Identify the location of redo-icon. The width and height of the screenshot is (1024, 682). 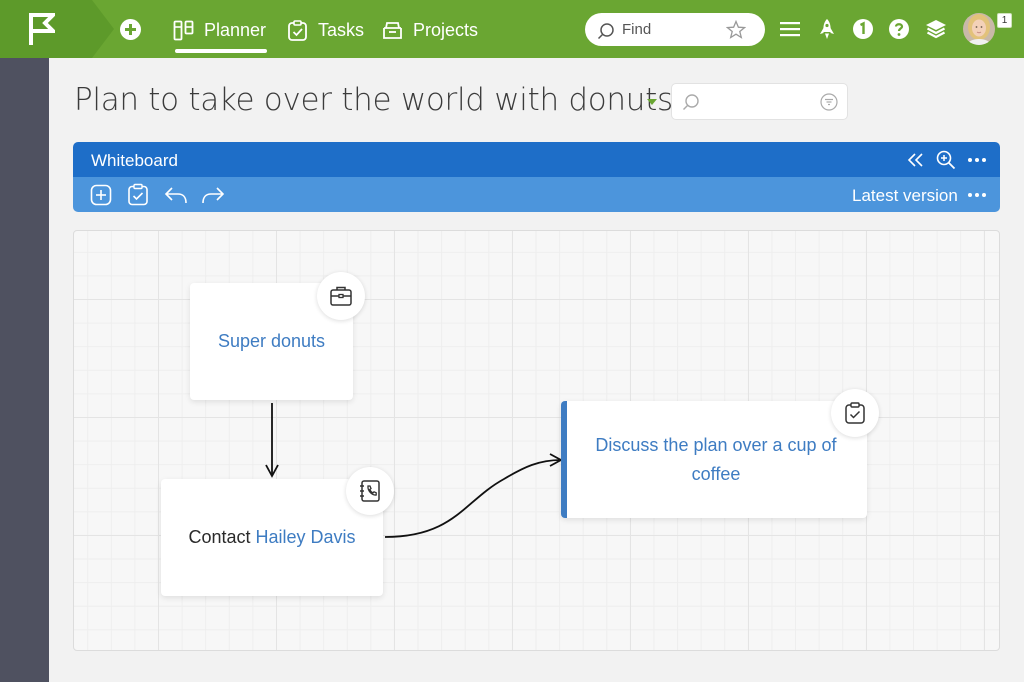
(213, 195).